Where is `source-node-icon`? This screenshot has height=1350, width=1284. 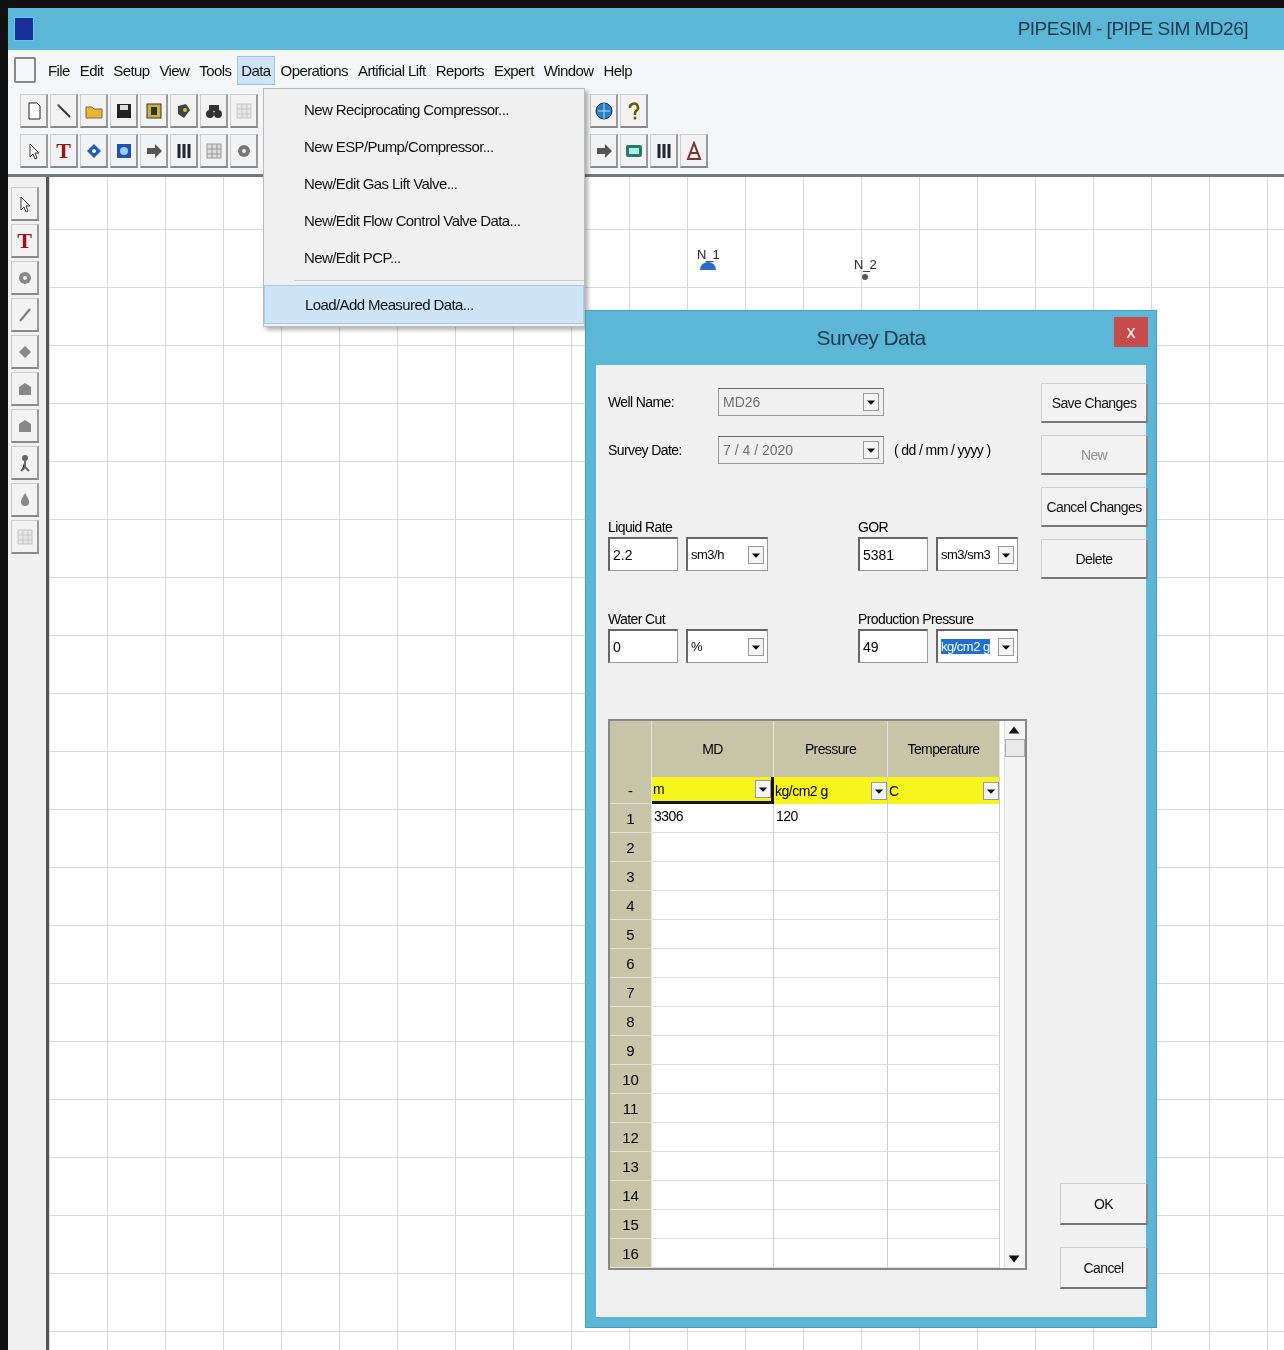 source-node-icon is located at coordinates (708, 266).